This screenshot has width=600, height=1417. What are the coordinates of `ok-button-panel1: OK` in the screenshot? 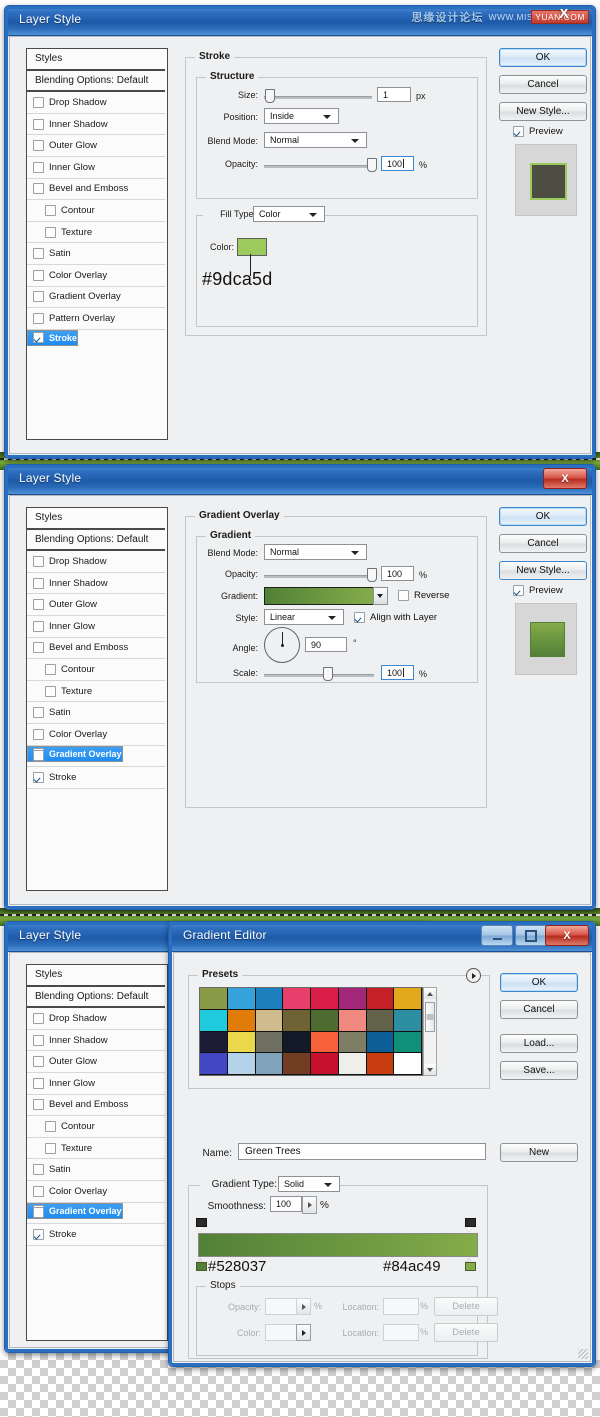 It's located at (543, 57).